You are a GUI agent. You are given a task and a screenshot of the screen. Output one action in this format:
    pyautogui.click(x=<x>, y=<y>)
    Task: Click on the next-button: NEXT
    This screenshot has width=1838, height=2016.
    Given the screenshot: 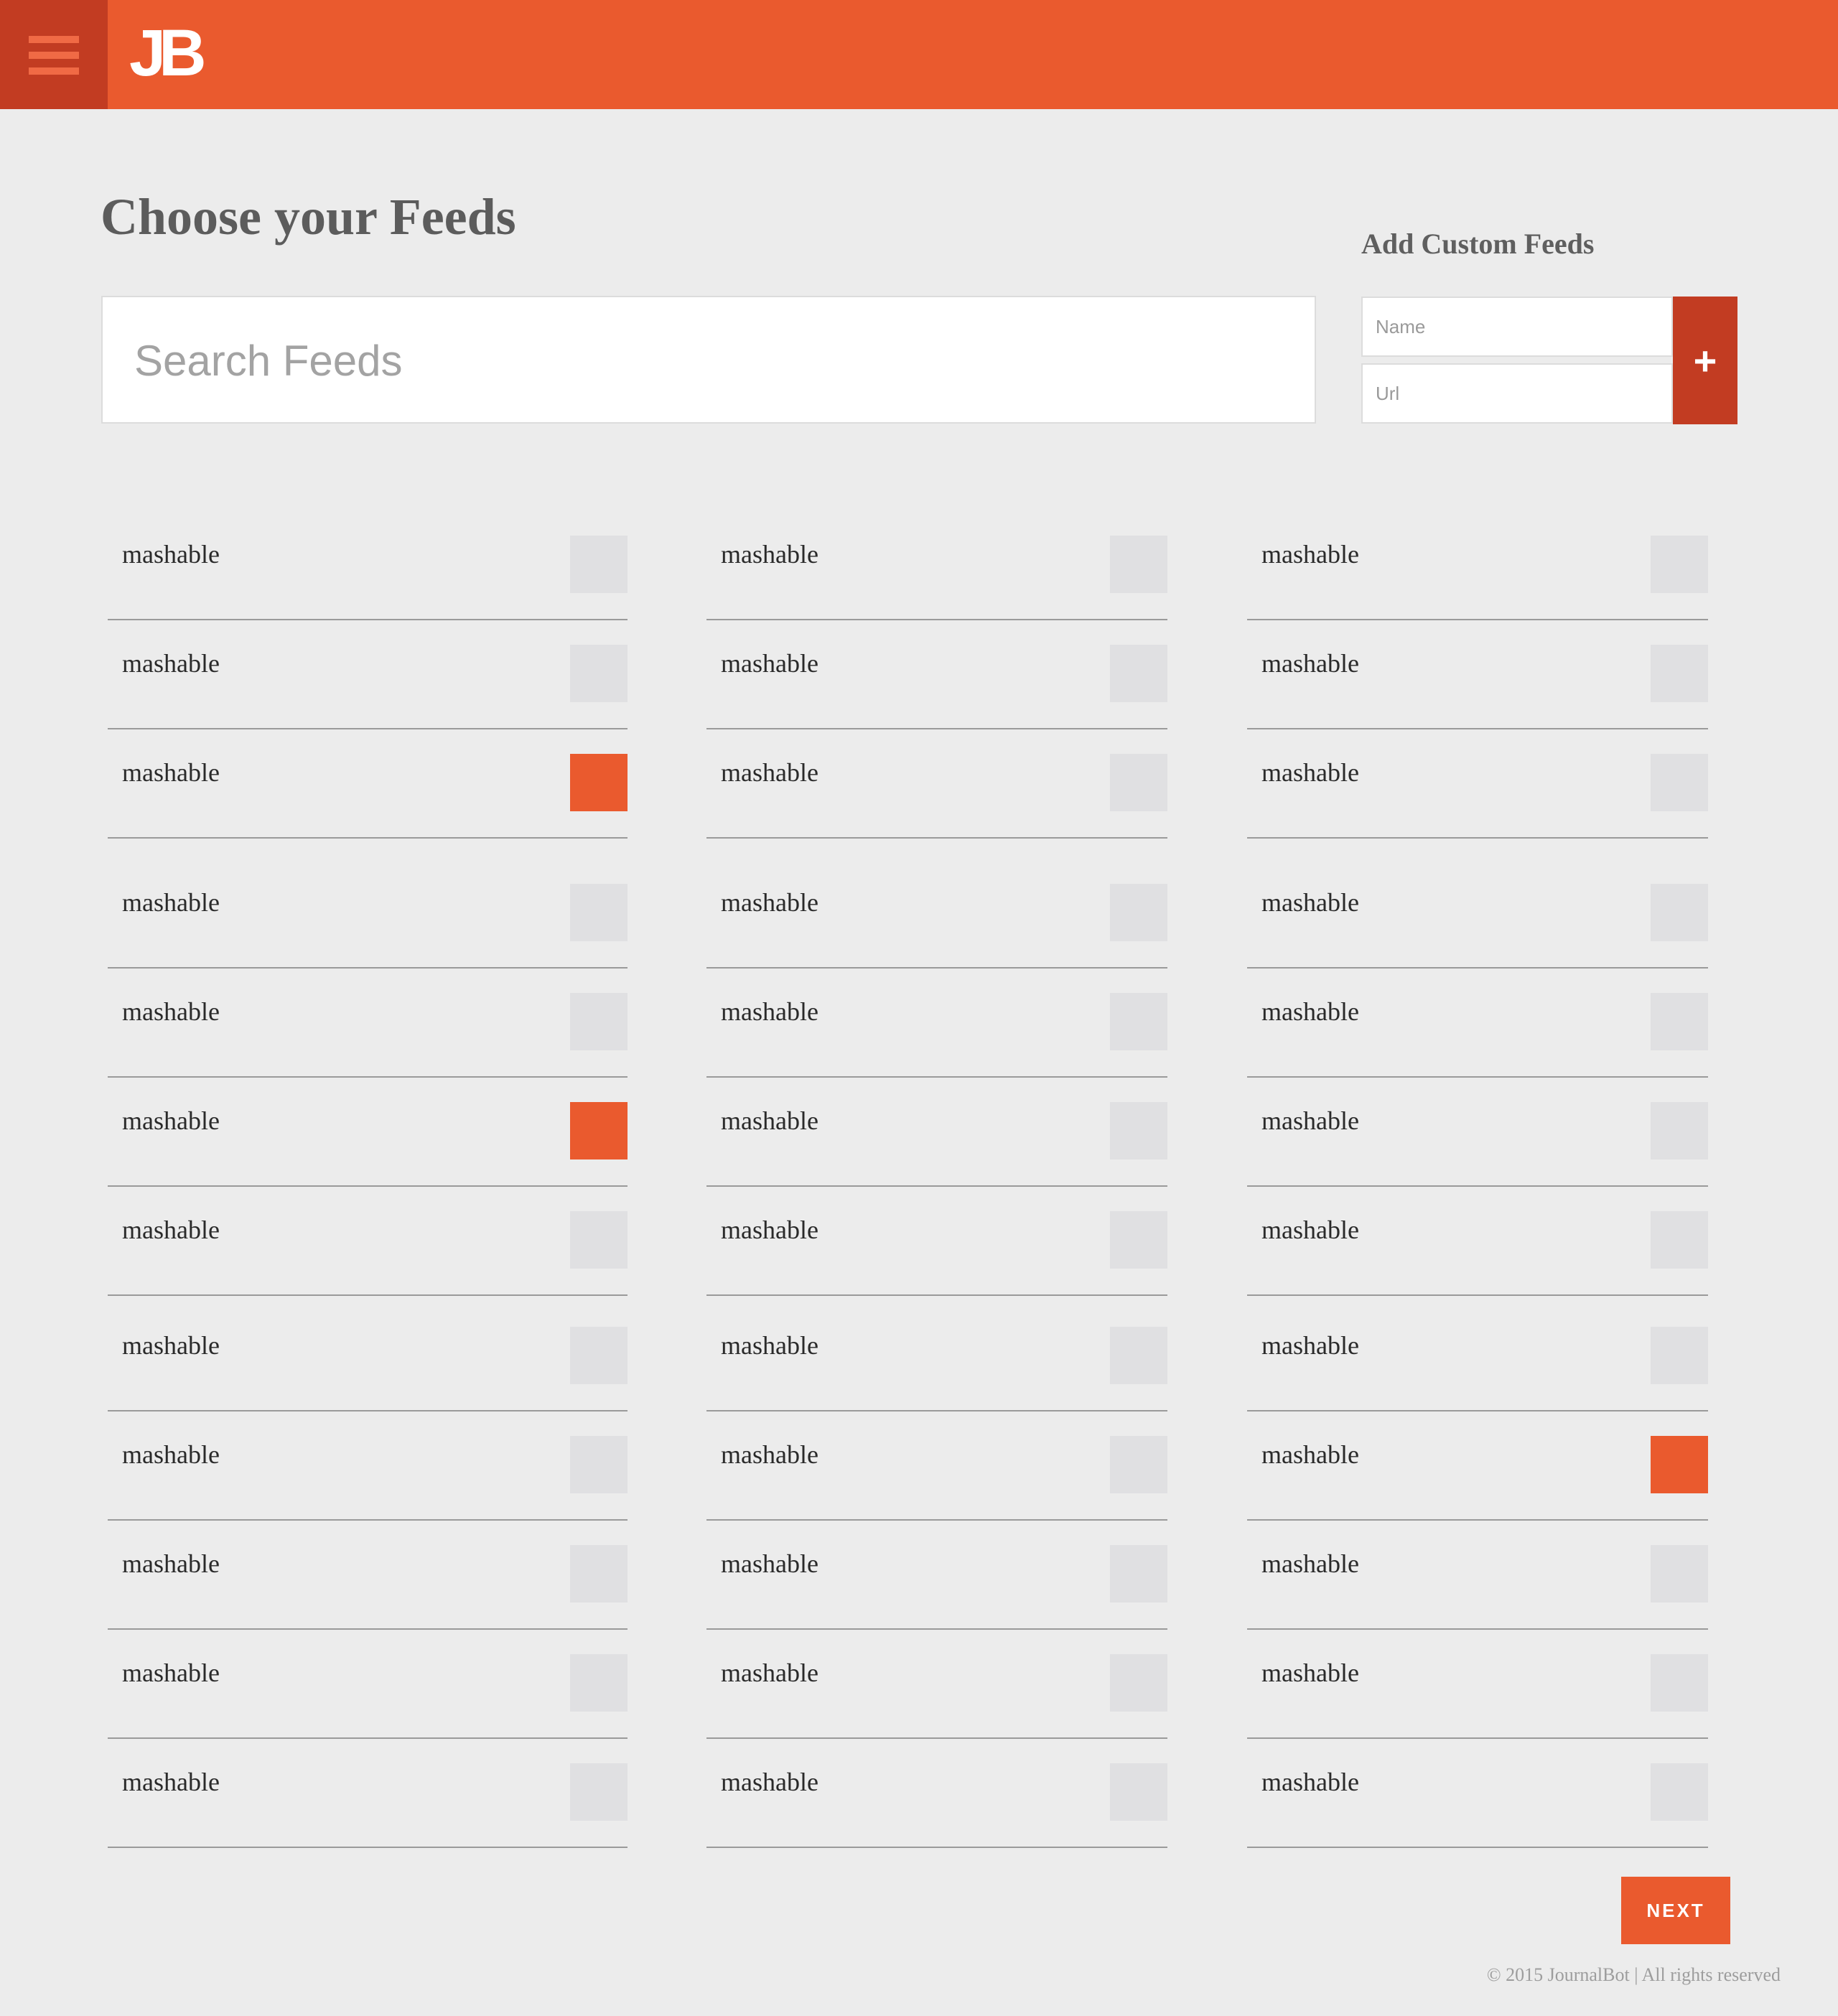 What is the action you would take?
    pyautogui.click(x=1675, y=1910)
    